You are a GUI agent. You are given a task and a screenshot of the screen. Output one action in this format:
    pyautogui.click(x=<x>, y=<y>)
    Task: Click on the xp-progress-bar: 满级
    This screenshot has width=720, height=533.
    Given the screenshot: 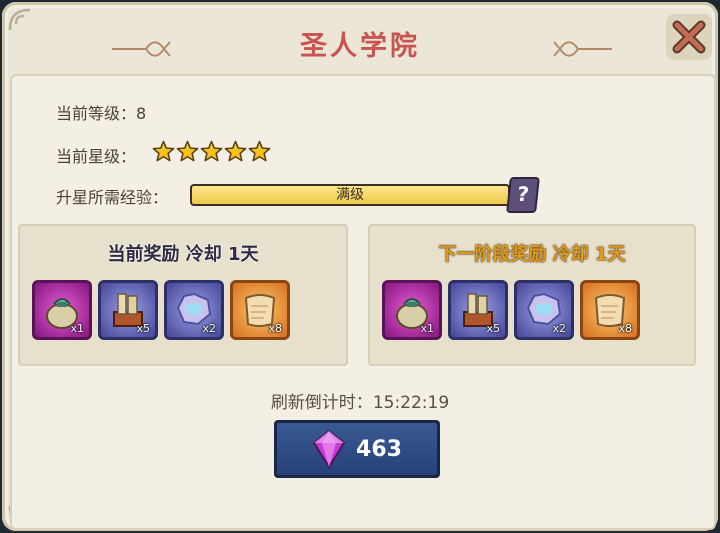 What is the action you would take?
    pyautogui.click(x=350, y=195)
    